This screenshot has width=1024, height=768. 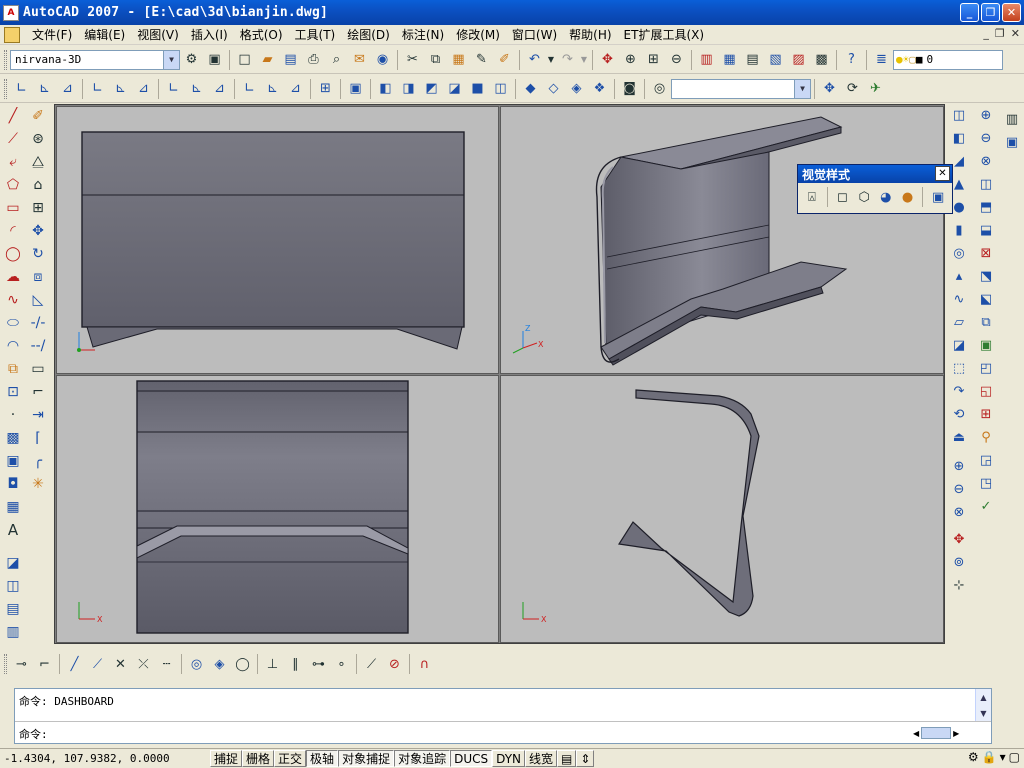 What do you see at coordinates (821, 59) in the screenshot?
I see `calculator-icon: ▩` at bounding box center [821, 59].